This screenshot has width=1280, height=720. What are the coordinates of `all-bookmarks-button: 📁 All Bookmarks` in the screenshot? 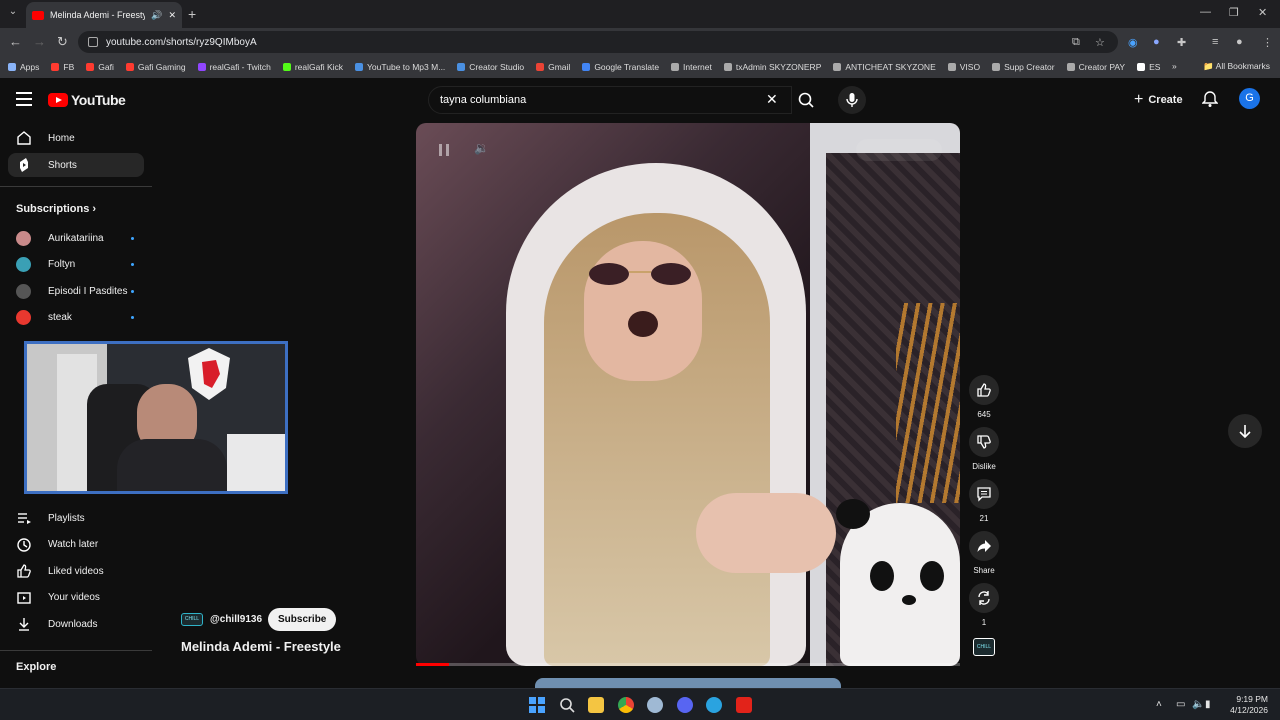 It's located at (1236, 66).